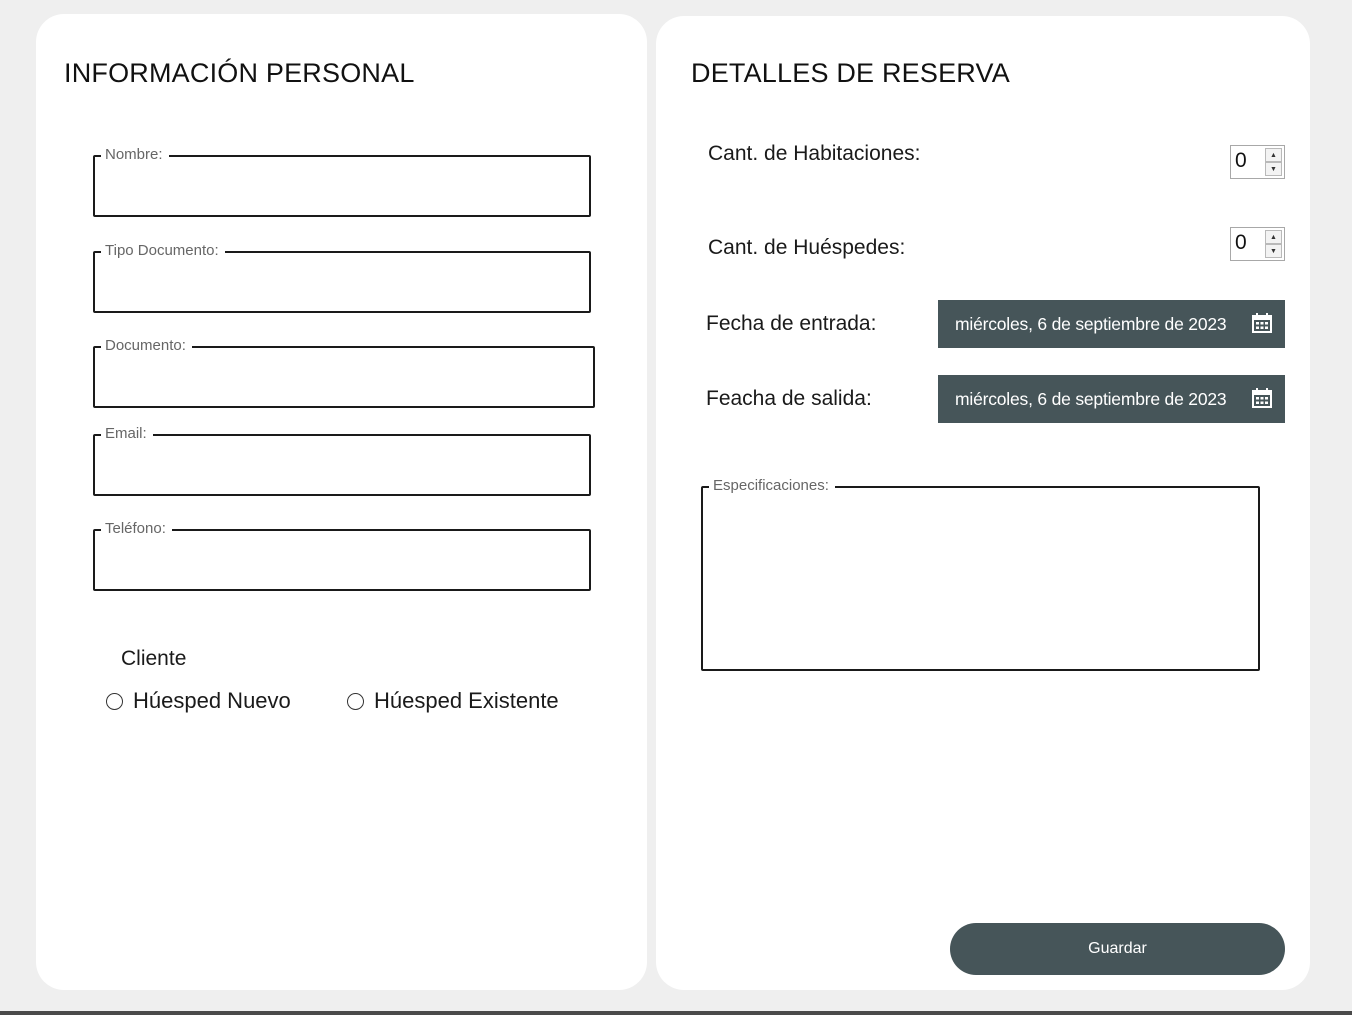 The height and width of the screenshot is (1015, 1352). What do you see at coordinates (135, 155) in the screenshot?
I see `name-field-label: Nombre:` at bounding box center [135, 155].